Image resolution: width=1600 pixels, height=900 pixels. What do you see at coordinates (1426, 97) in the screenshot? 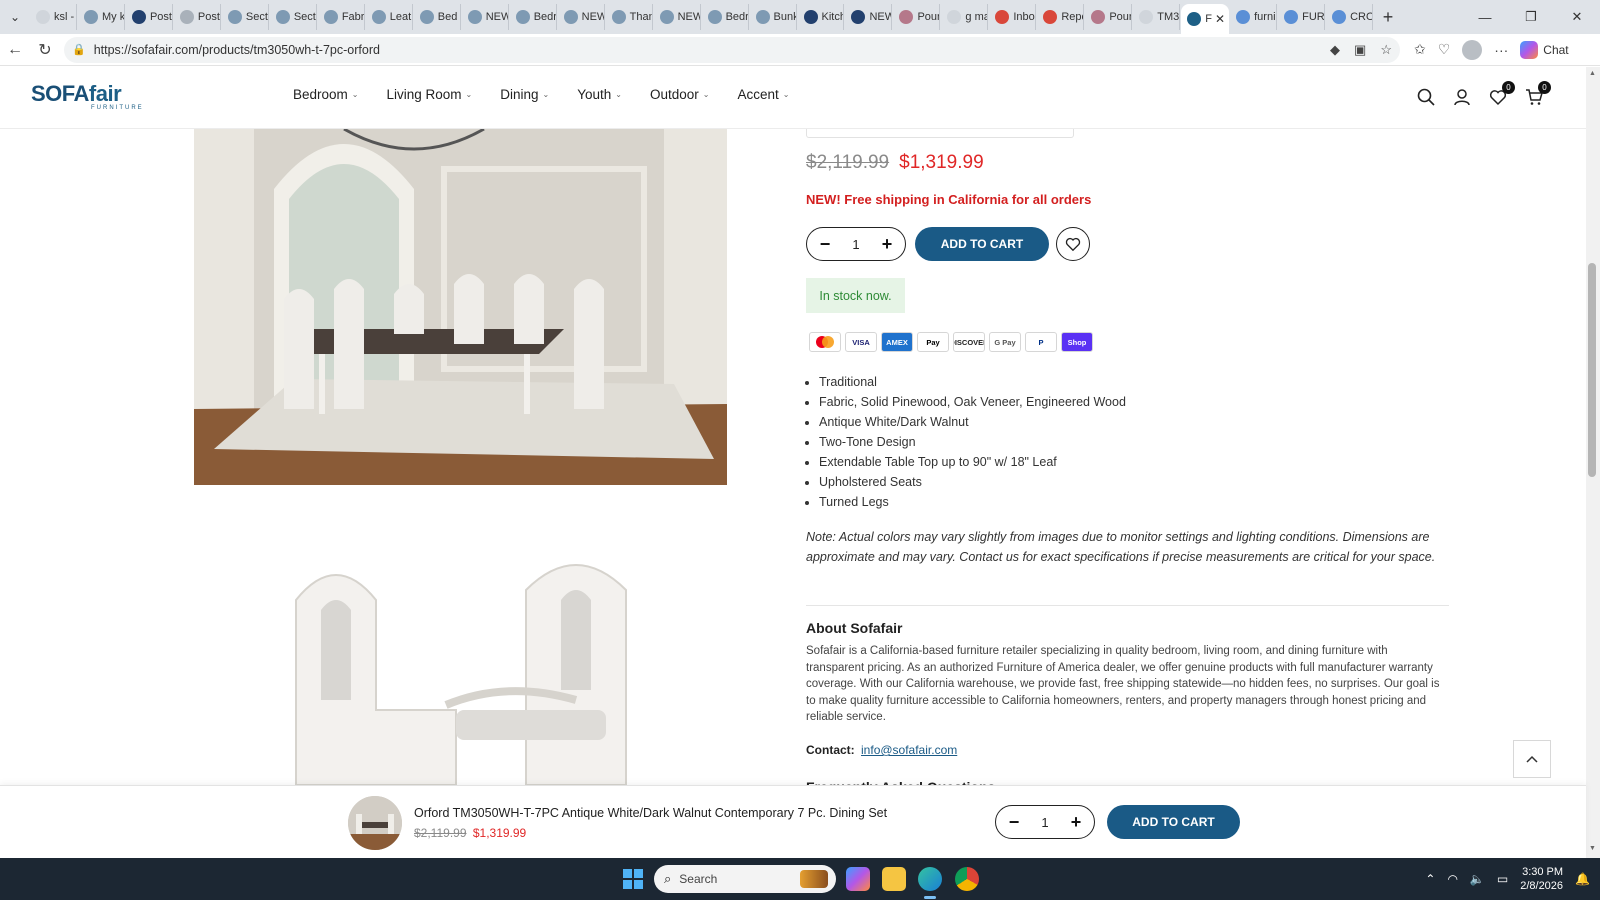
I see `search-icon` at bounding box center [1426, 97].